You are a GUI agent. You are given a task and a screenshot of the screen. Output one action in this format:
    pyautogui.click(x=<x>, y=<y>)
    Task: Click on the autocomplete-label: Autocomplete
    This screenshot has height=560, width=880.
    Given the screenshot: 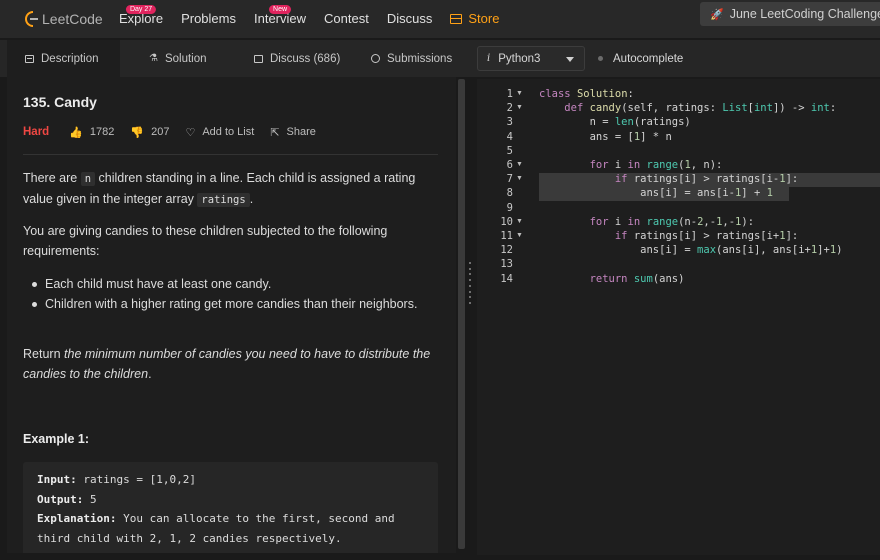 What is the action you would take?
    pyautogui.click(x=648, y=58)
    